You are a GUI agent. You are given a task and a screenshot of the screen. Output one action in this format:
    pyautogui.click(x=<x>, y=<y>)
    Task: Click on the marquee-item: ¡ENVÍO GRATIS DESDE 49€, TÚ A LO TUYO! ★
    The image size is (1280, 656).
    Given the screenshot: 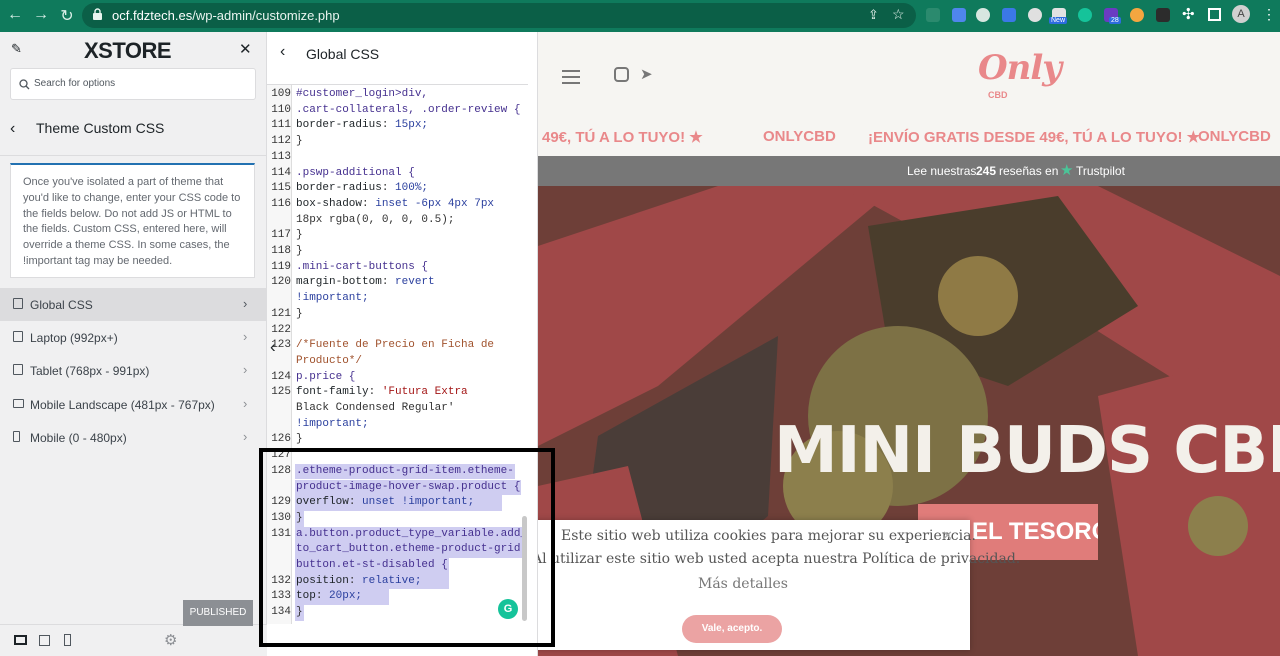 What is the action you would take?
    pyautogui.click(x=1034, y=137)
    